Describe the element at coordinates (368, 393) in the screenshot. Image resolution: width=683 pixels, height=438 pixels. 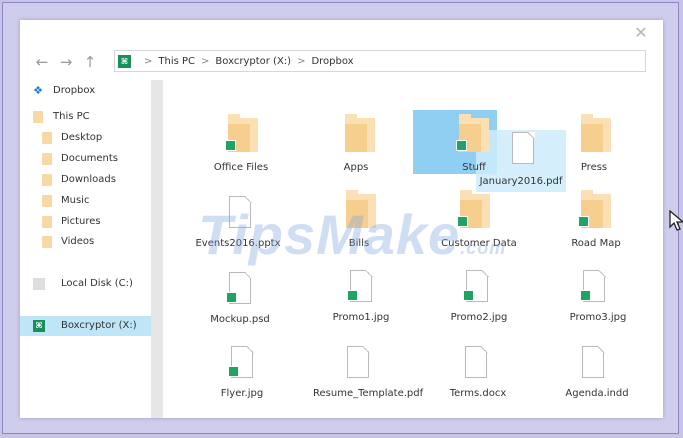
I see `item-label: Resume_Template.pdf` at that location.